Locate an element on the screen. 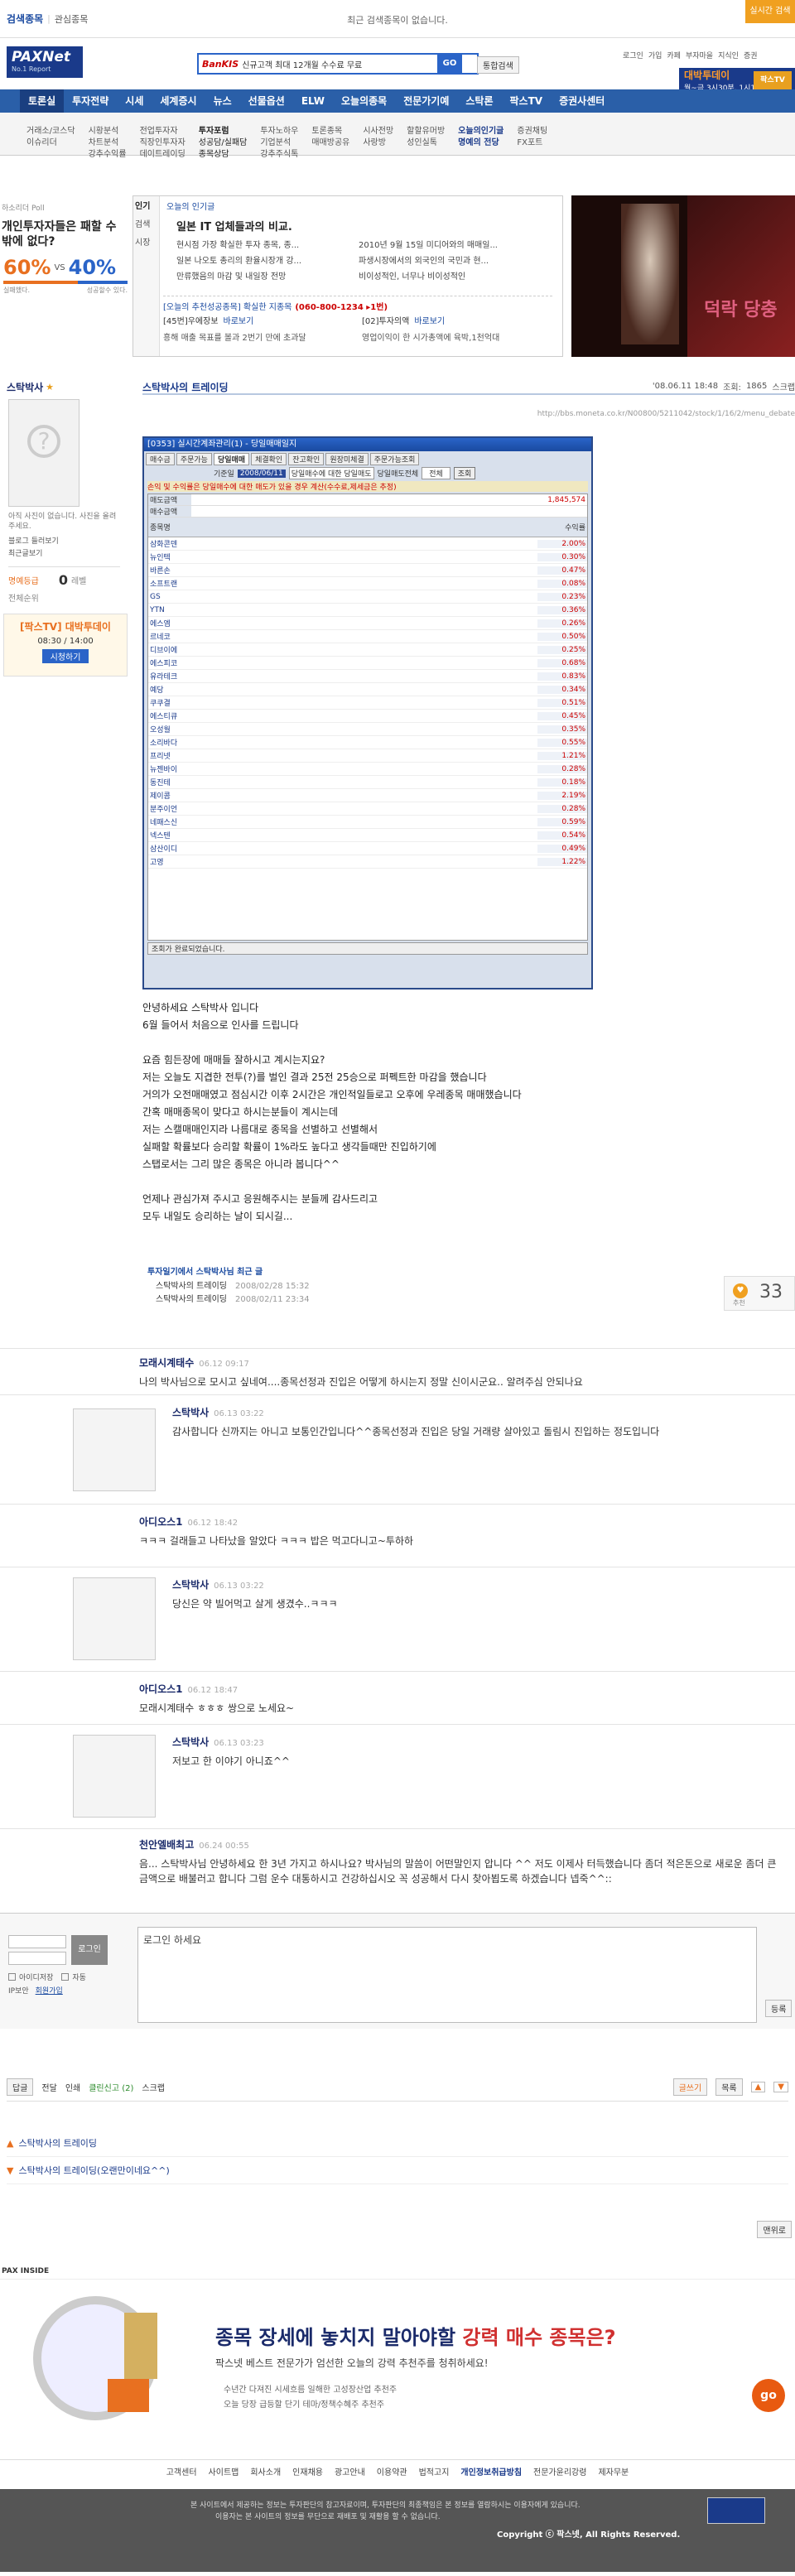  nav-world: 세계증시 is located at coordinates (178, 101).